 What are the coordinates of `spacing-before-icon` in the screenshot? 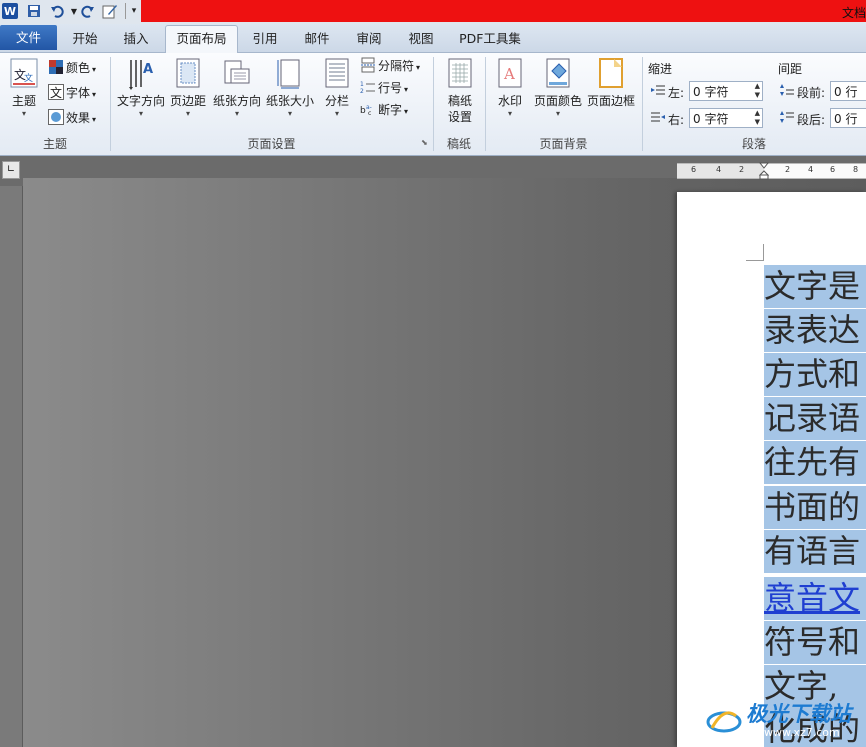 It's located at (787, 92).